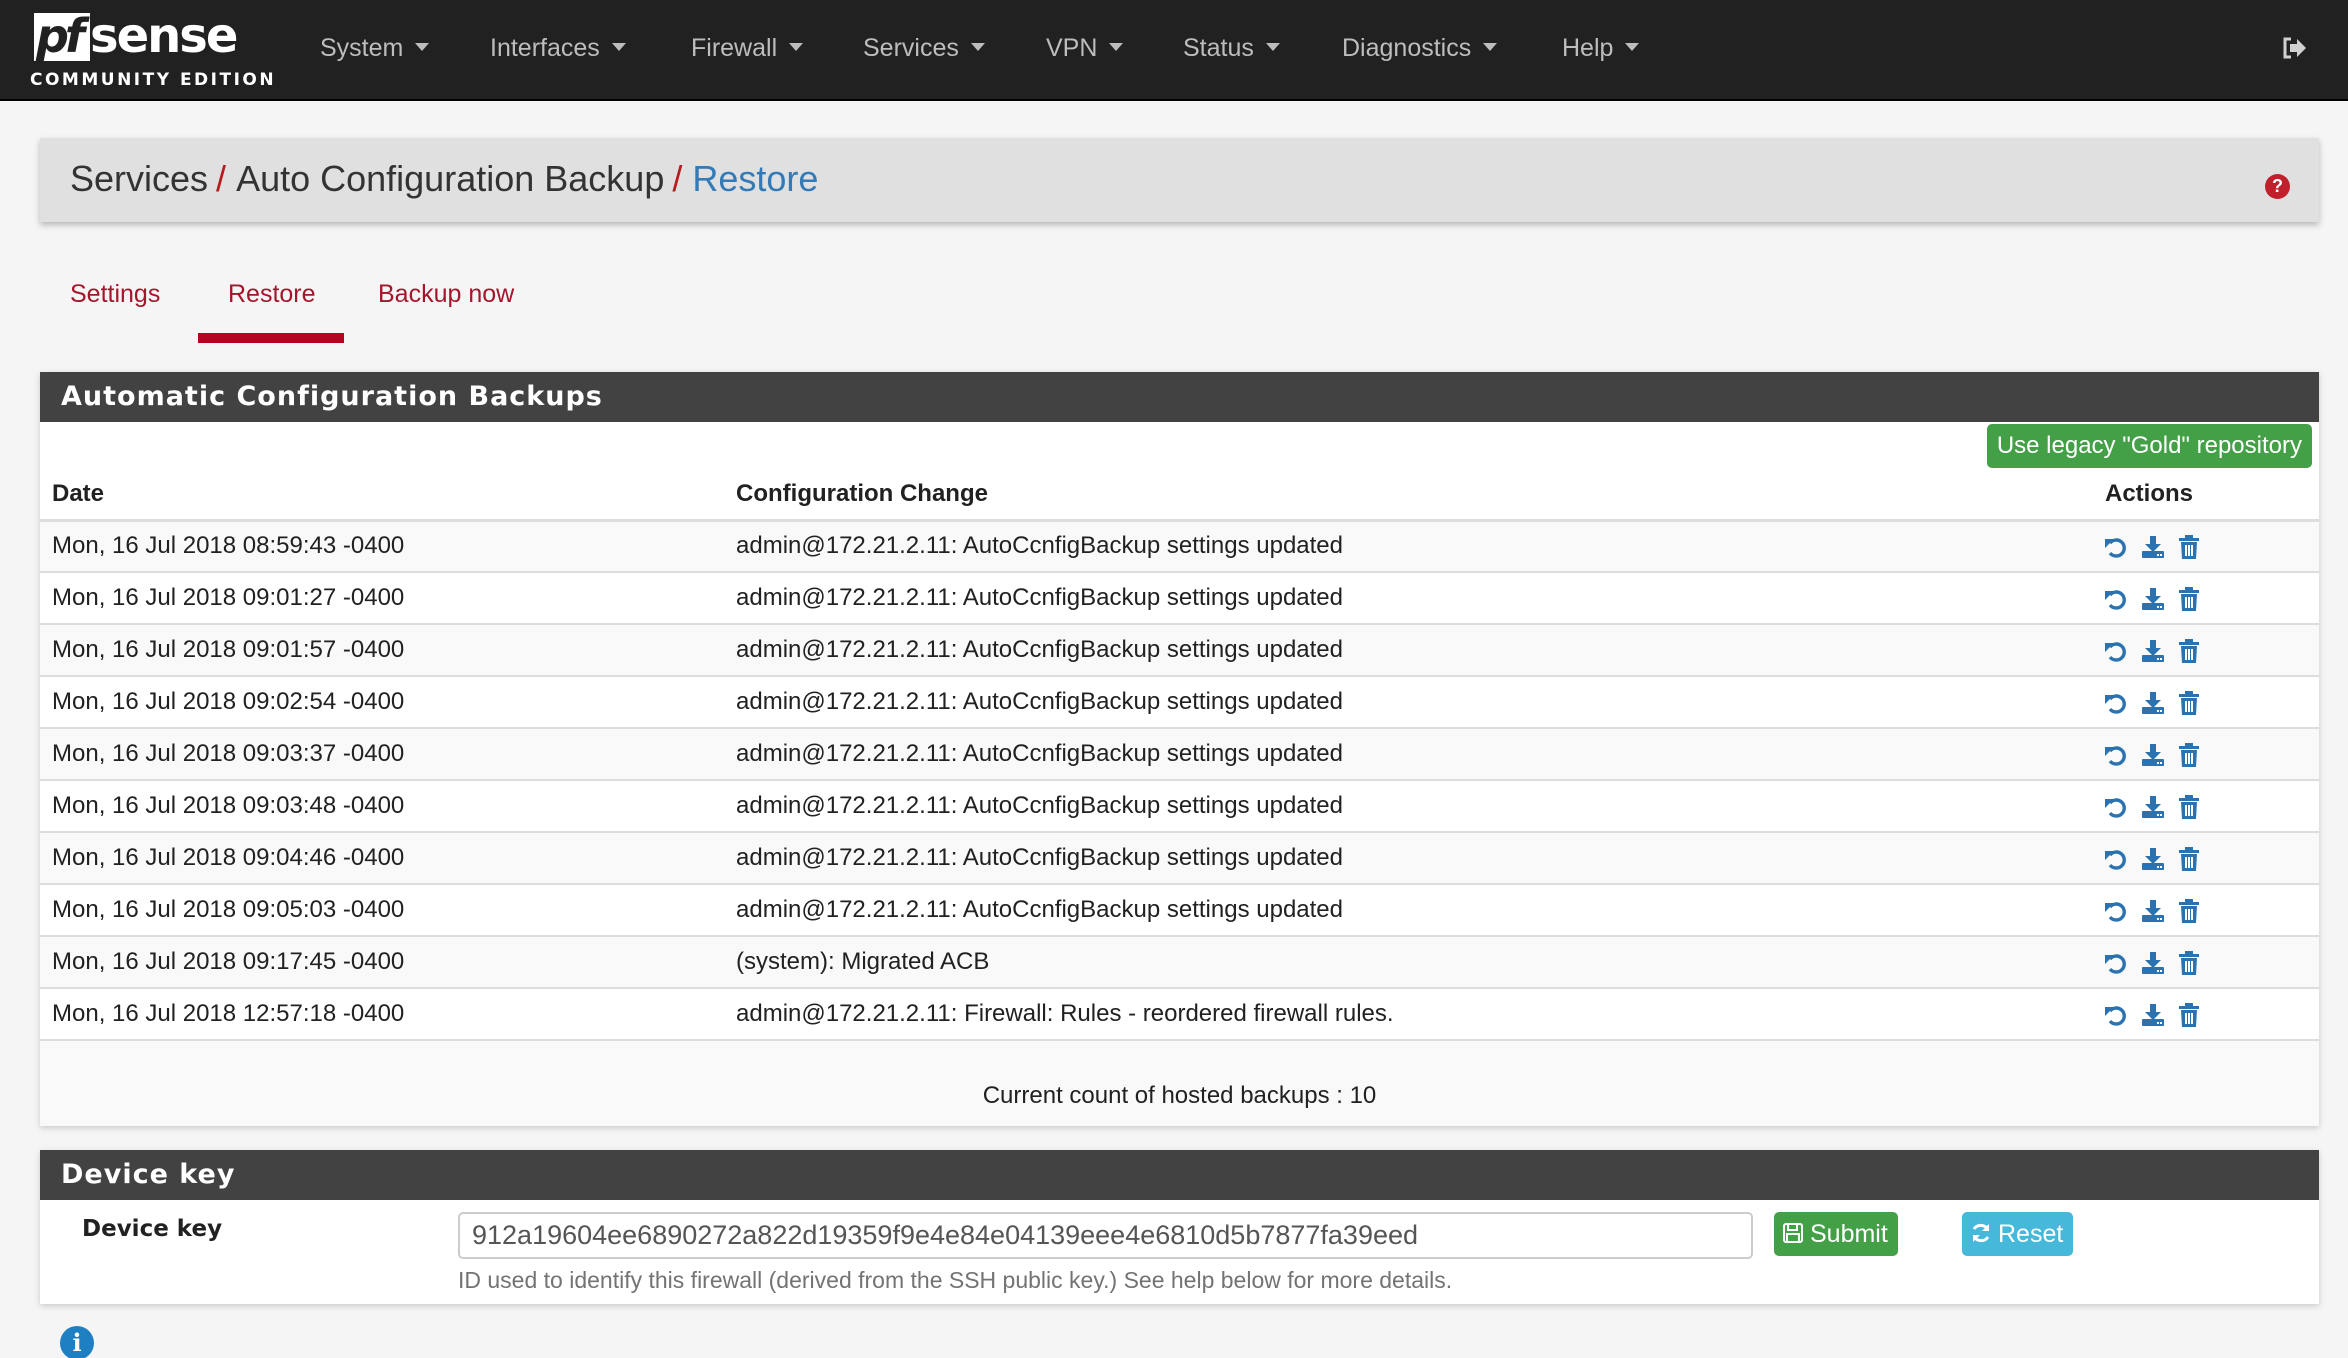  I want to click on nav-services: Services, so click(924, 48).